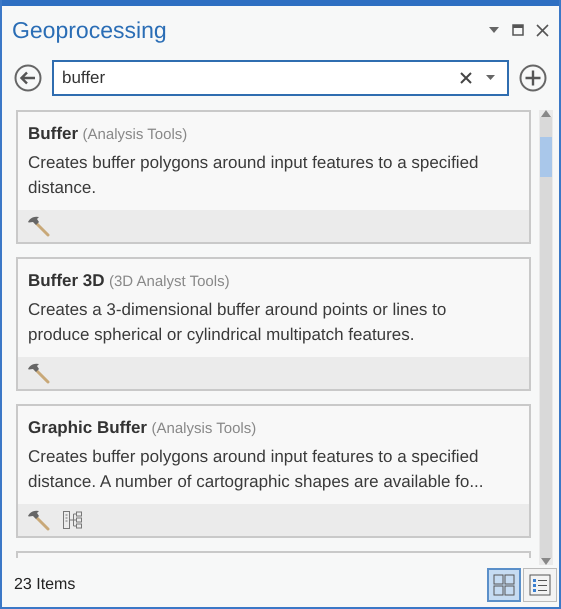 The height and width of the screenshot is (609, 561). What do you see at coordinates (254, 78) in the screenshot?
I see `search-input: buffer` at bounding box center [254, 78].